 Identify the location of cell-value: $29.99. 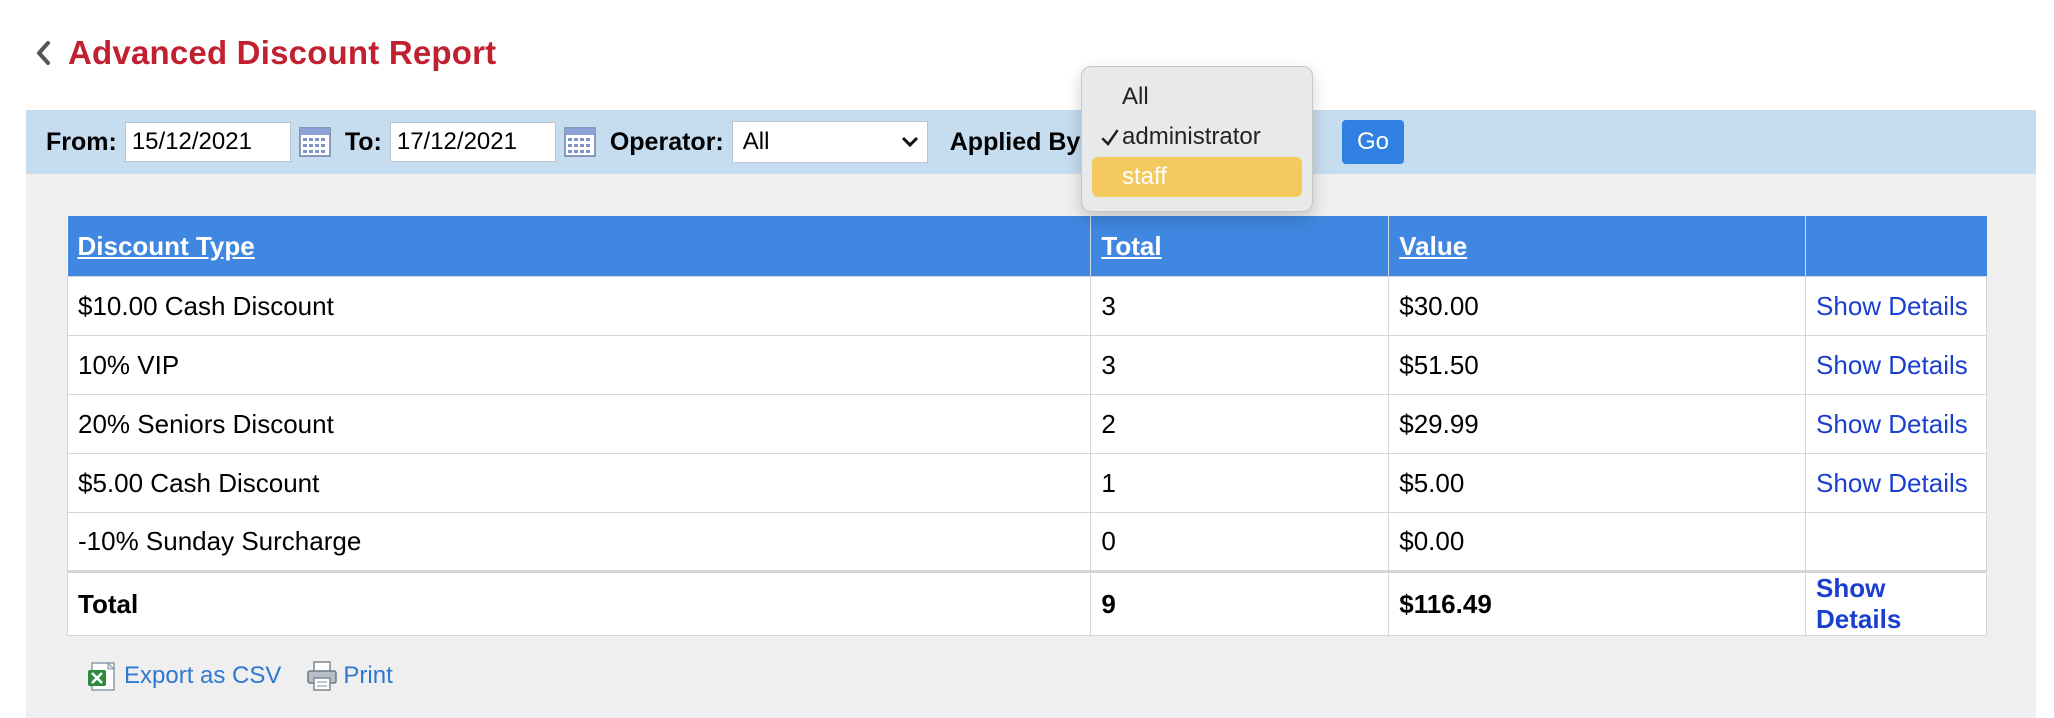
(1597, 424).